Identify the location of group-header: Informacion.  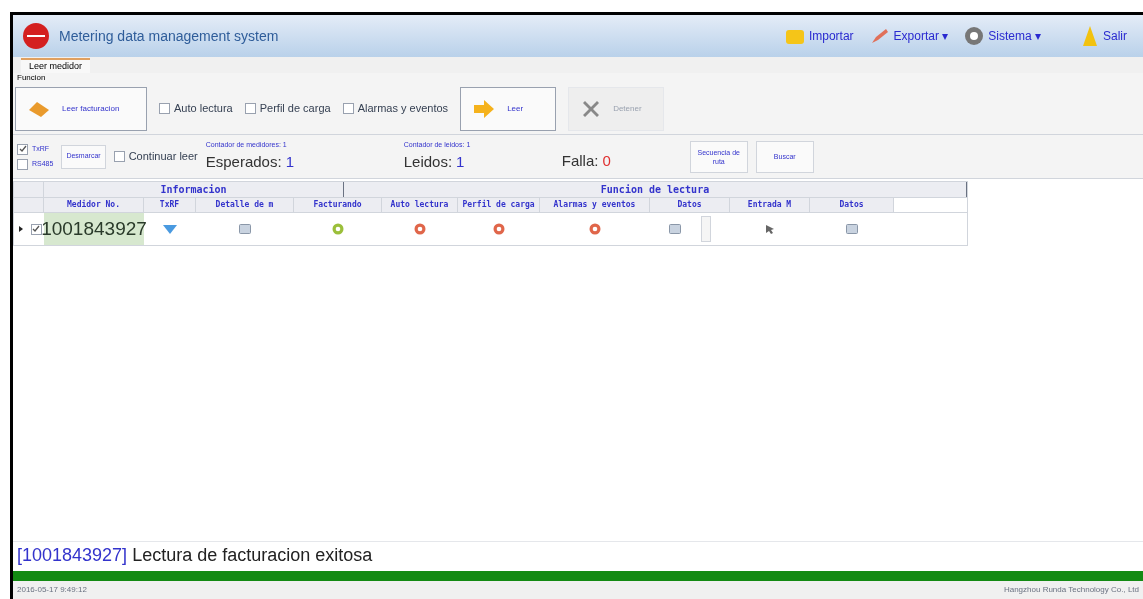
(194, 189).